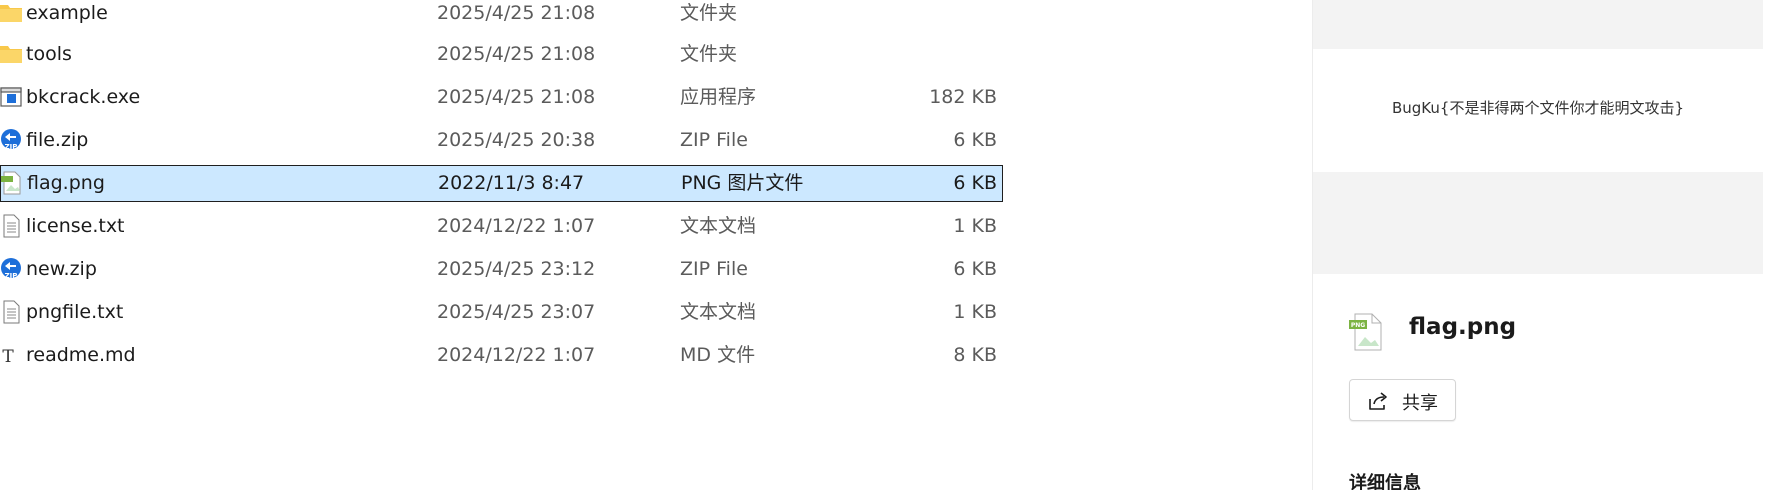  I want to click on details-heading: 详细信息, so click(1385, 481).